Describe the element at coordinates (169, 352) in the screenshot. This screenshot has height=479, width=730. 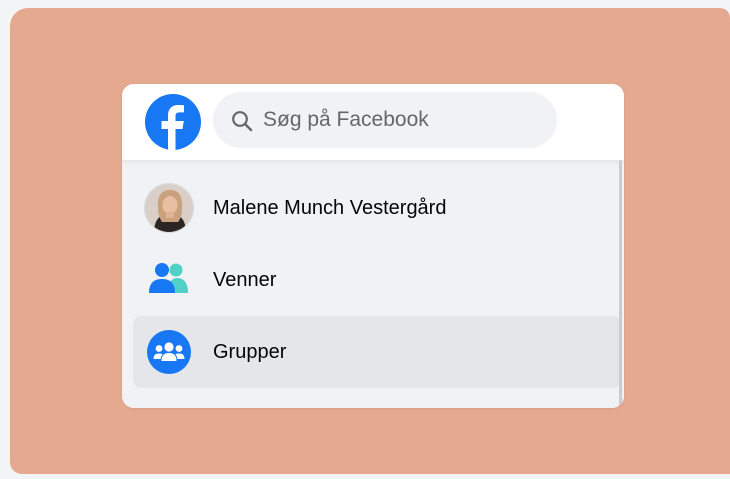
I see `groups-icon` at that location.